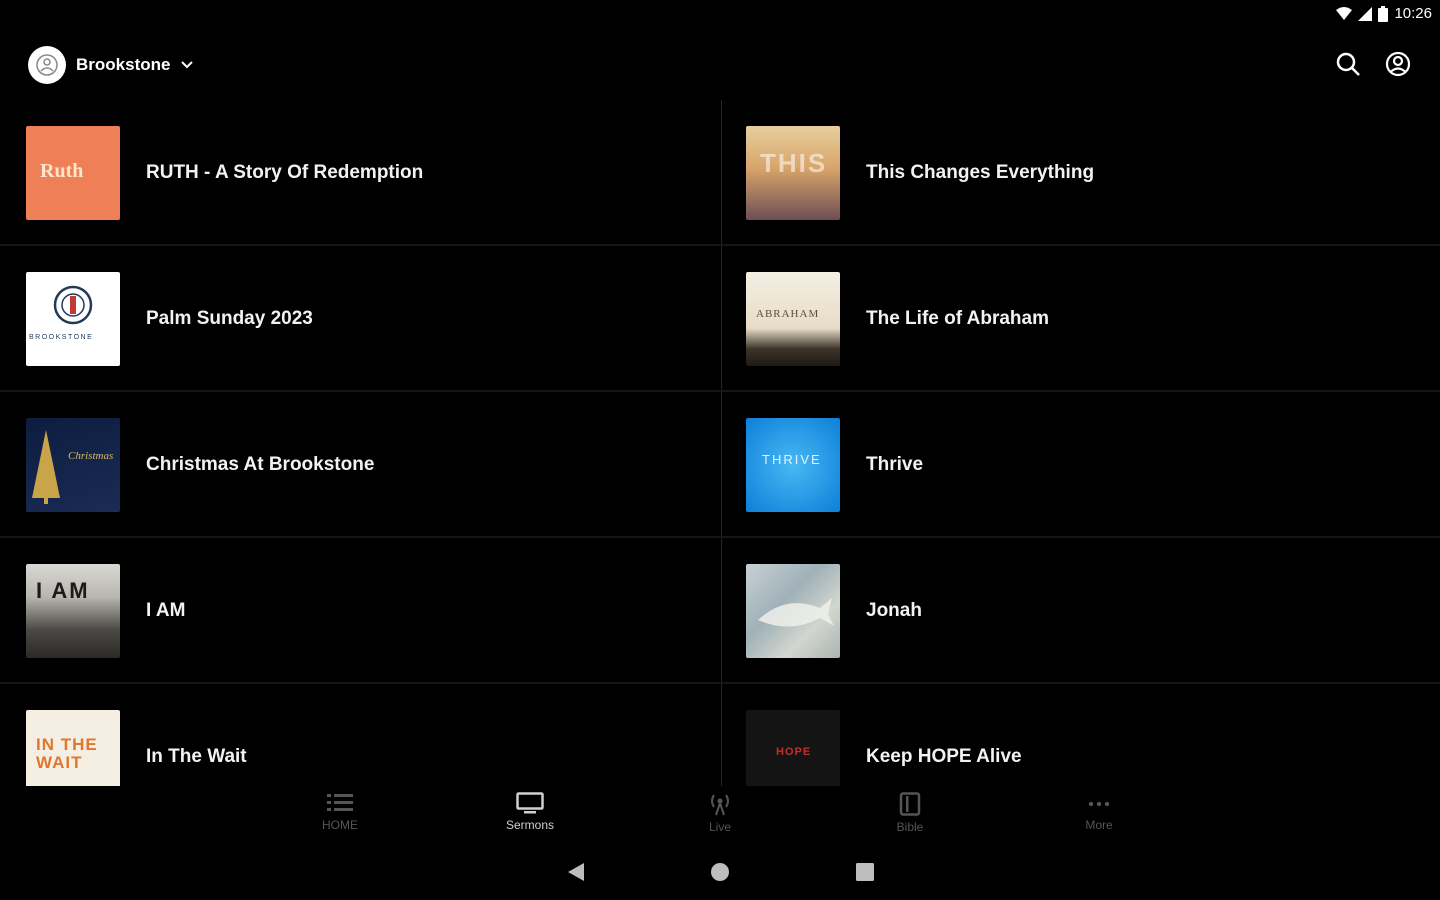  I want to click on series-title: This Changes Everything, so click(980, 172).